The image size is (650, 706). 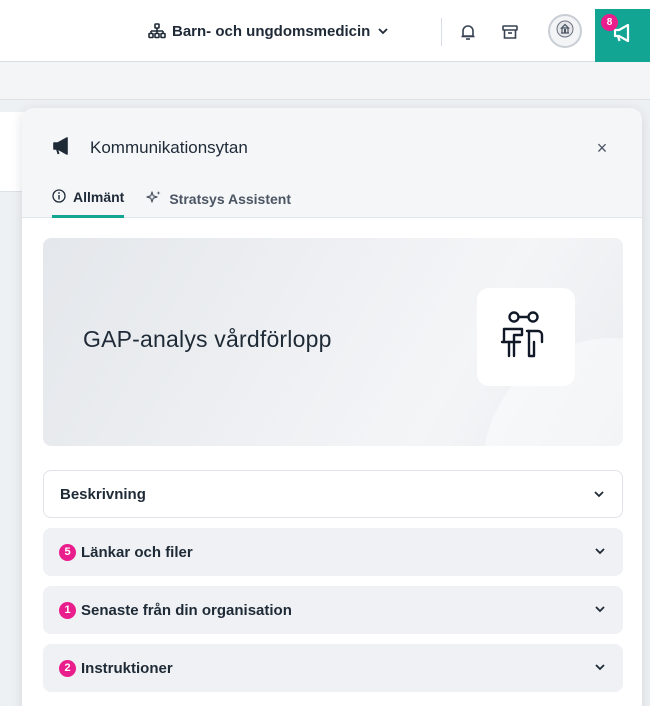 I want to click on user-avatar, so click(x=565, y=31).